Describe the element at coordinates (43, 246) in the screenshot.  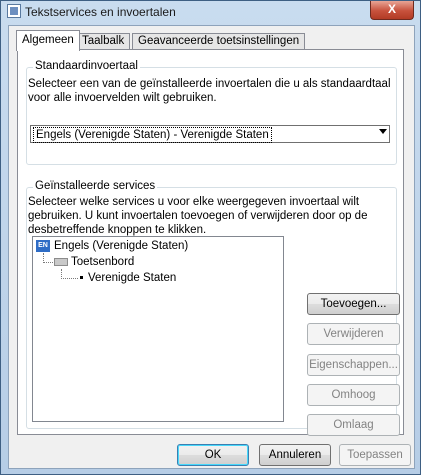
I see `language-badge-icon: EN` at that location.